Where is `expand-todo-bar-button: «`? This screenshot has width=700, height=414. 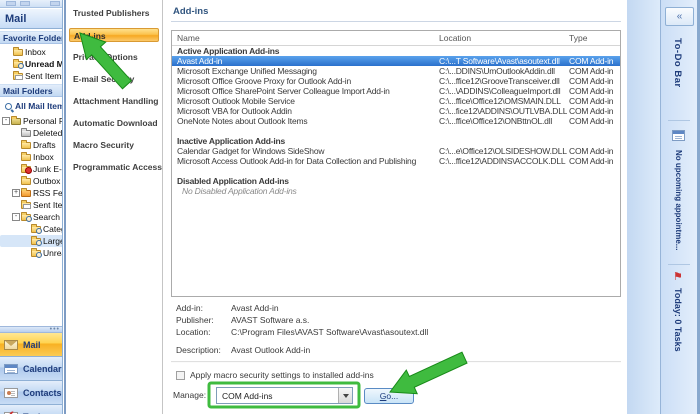 expand-todo-bar-button: « is located at coordinates (679, 16).